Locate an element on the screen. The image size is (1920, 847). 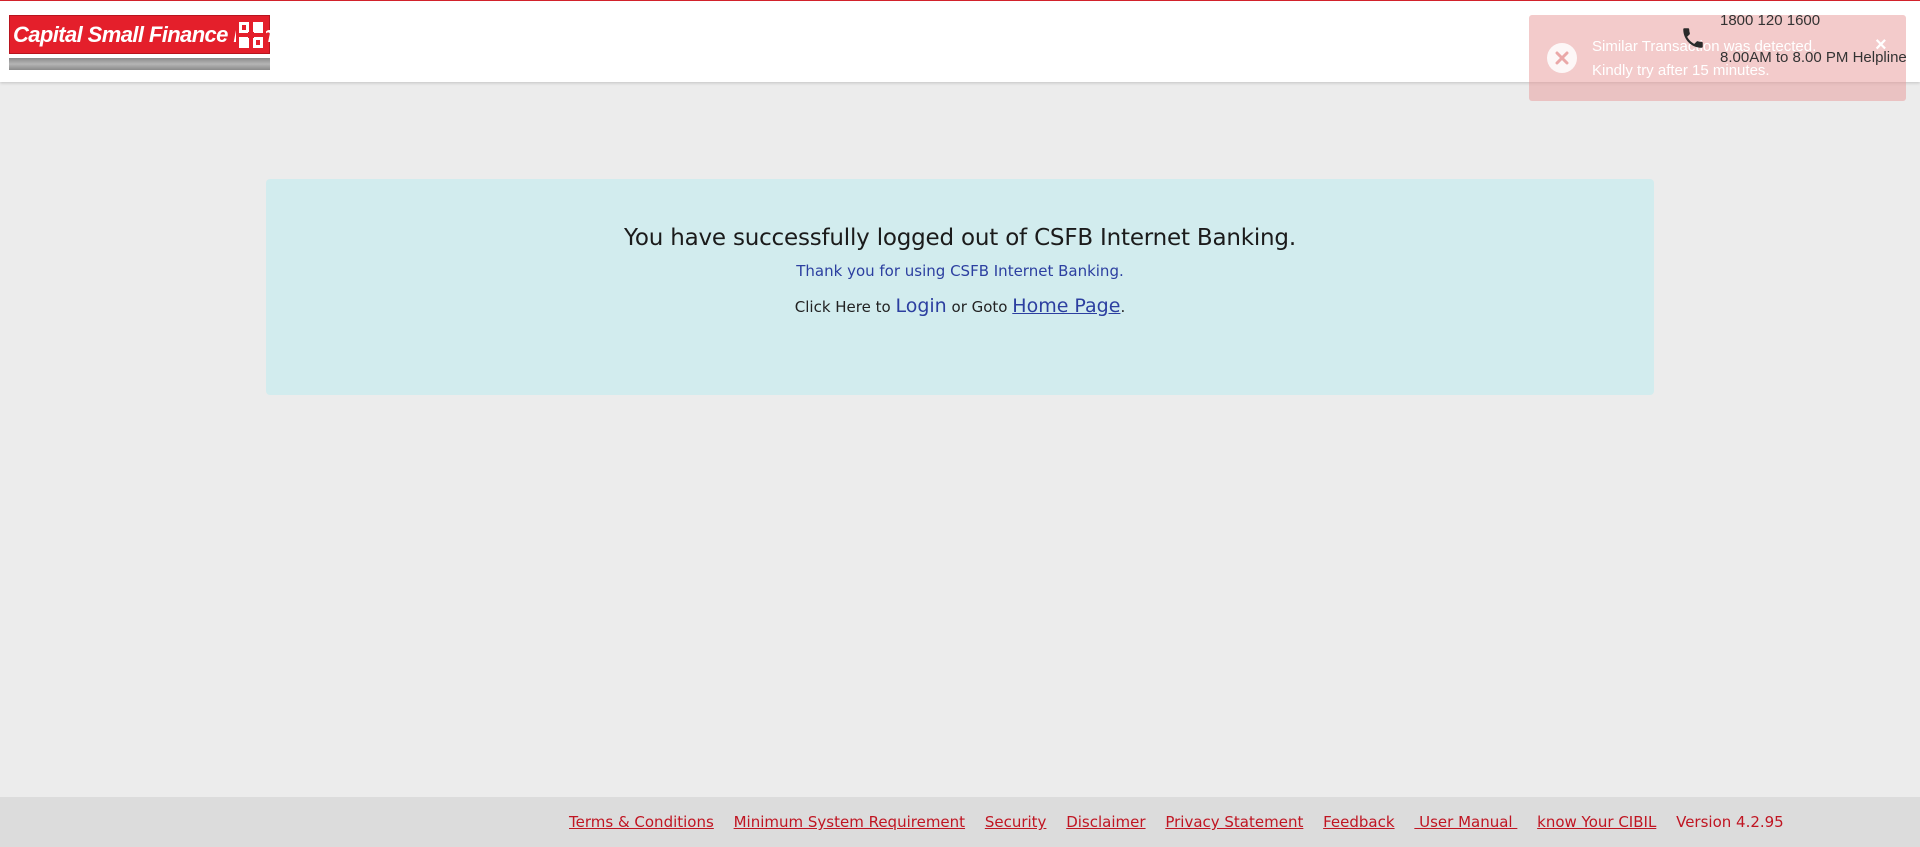
footer-link-disclaimer: Disclaimer is located at coordinates (1105, 822).